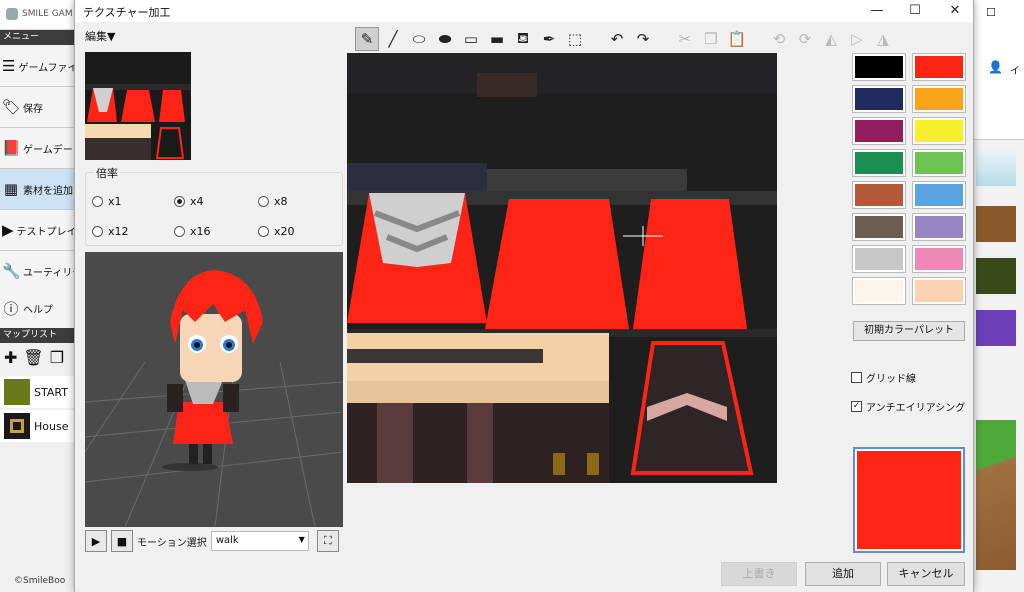  What do you see at coordinates (48, 191) in the screenshot?
I see `menu-item-label: 素材を追加` at bounding box center [48, 191].